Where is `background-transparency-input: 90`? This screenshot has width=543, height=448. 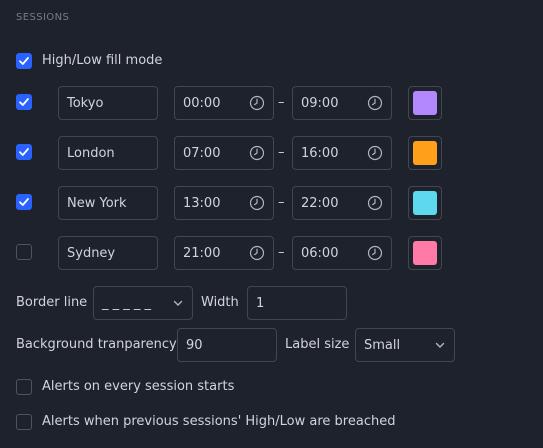 background-transparency-input: 90 is located at coordinates (227, 345).